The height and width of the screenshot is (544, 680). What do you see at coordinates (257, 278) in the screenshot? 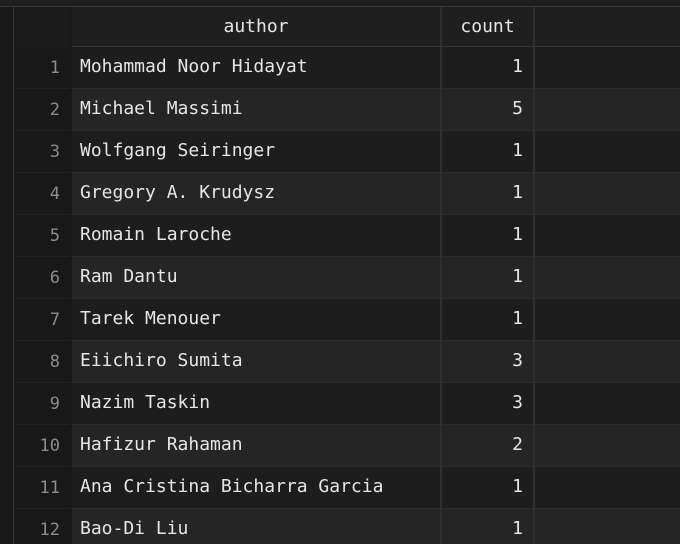
I see `cell-author: Ram Dantu` at bounding box center [257, 278].